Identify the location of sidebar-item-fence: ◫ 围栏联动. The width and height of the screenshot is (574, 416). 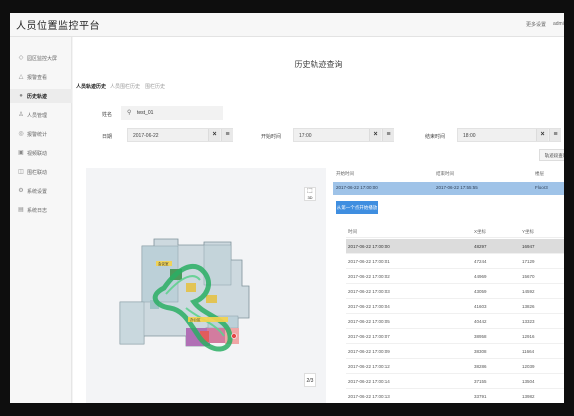
(41, 172).